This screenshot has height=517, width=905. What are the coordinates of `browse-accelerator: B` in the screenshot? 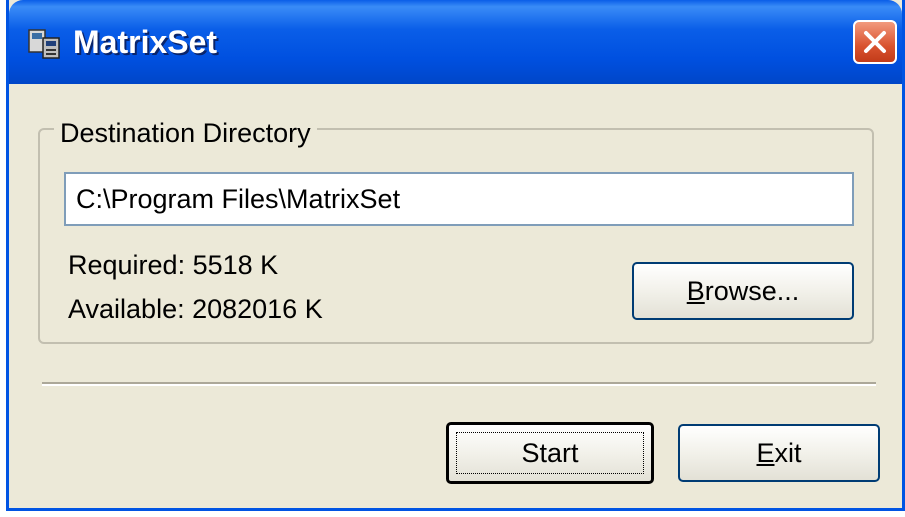 It's located at (695, 291).